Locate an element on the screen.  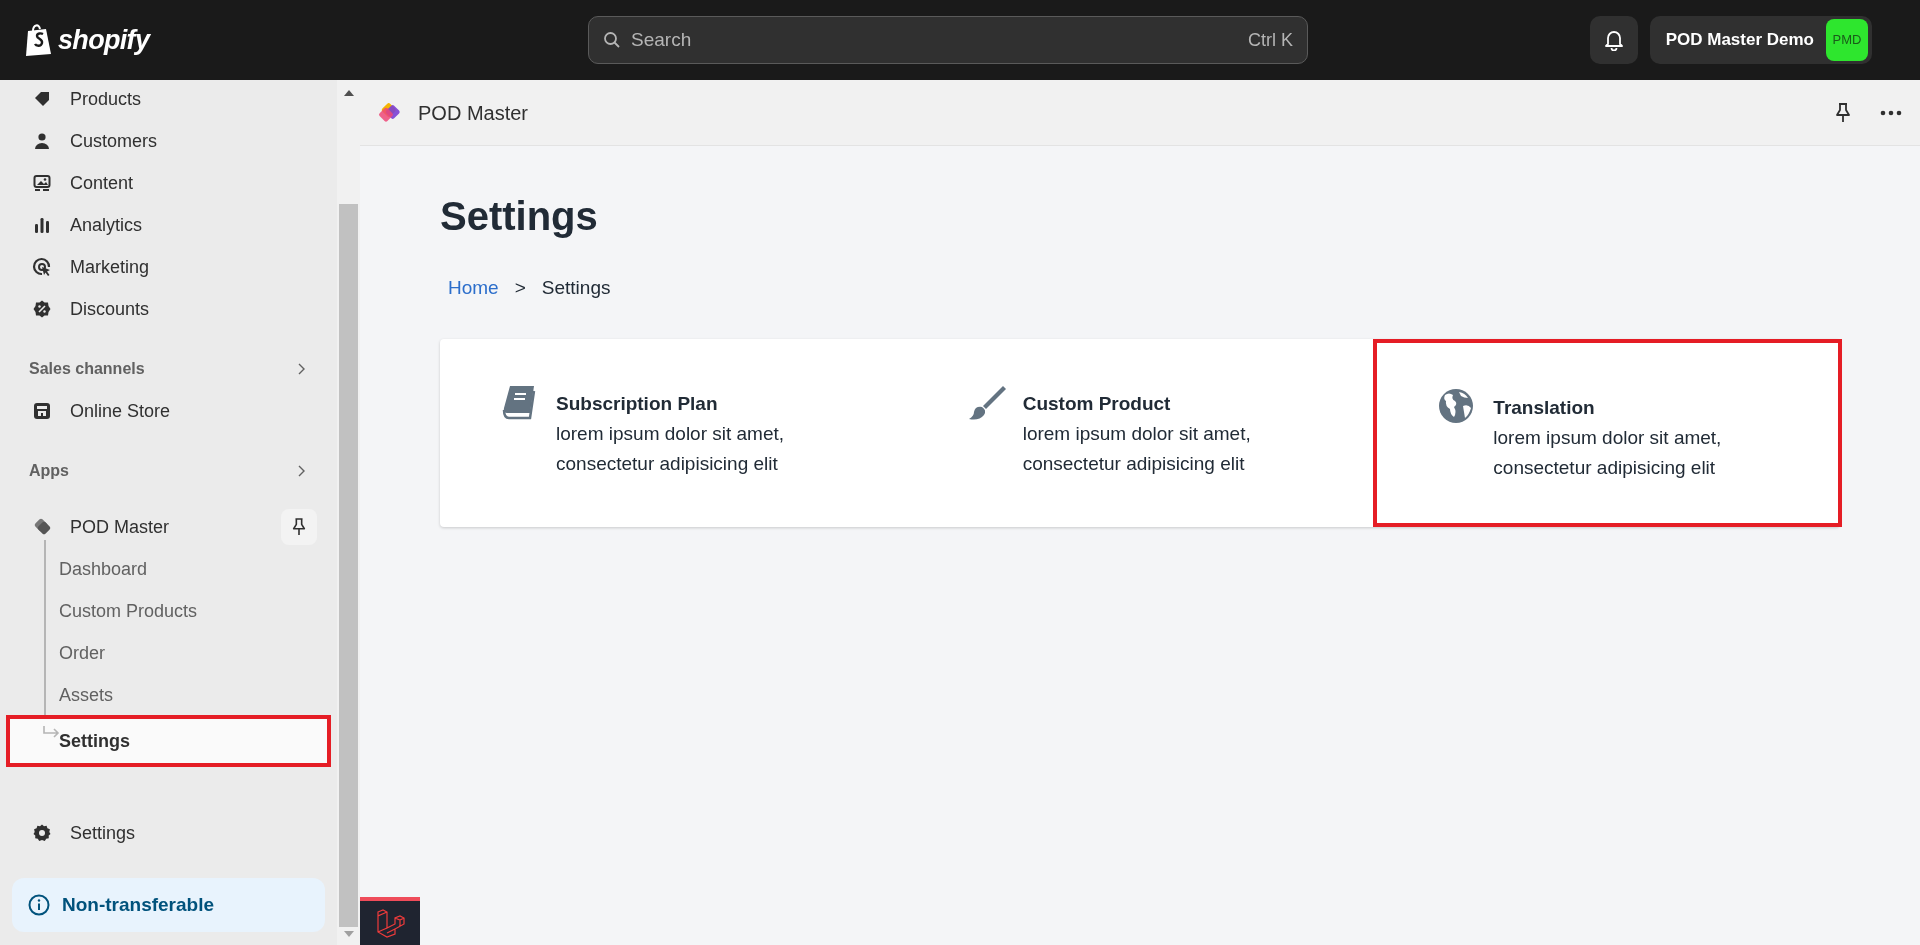
search-input: Search is located at coordinates (934, 40).